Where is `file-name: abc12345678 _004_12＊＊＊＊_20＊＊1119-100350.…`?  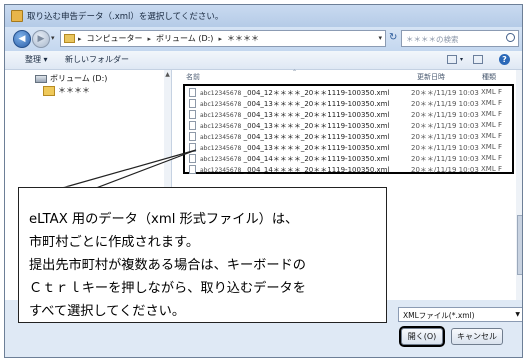 file-name: abc12345678 _004_12＊＊＊＊_20＊＊1119-100350.… is located at coordinates (294, 93).